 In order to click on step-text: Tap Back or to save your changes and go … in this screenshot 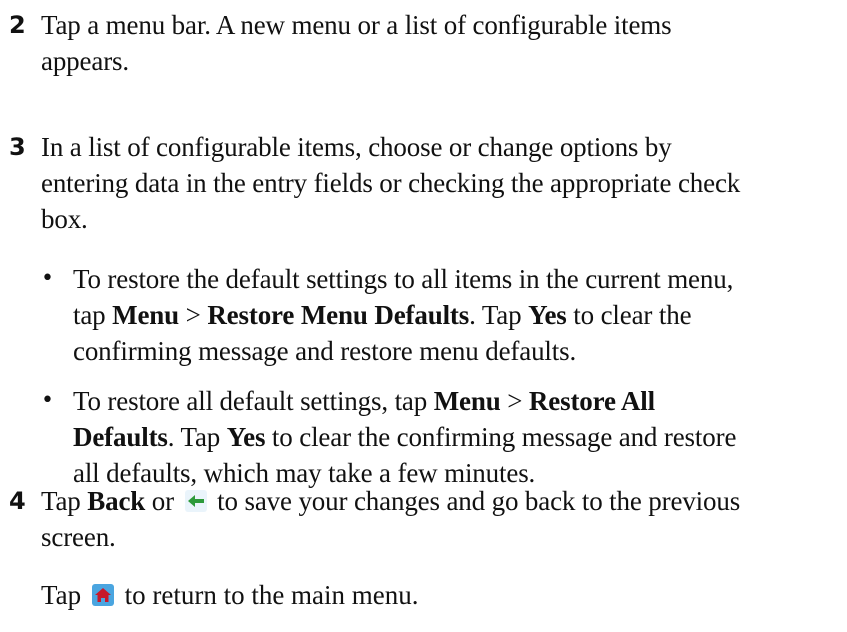, I will do `click(391, 519)`.